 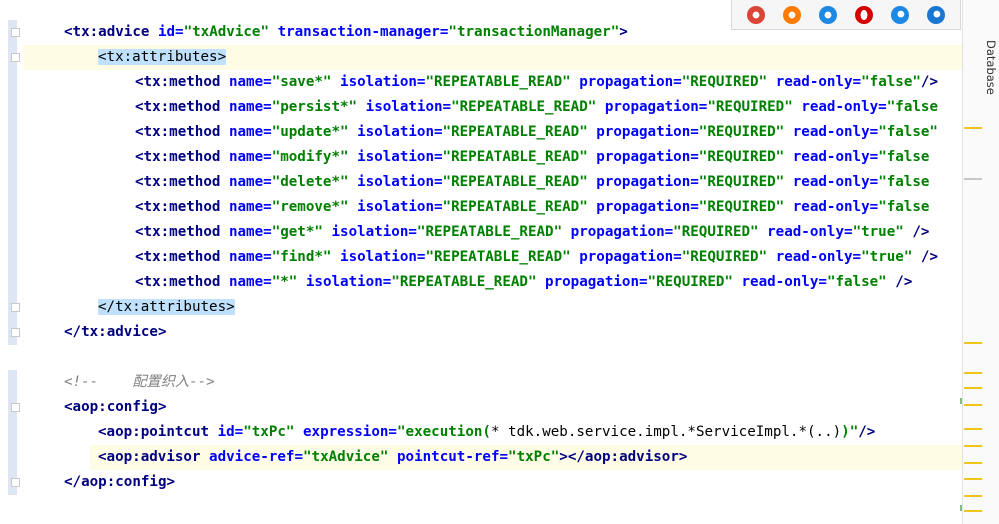 What do you see at coordinates (310, 207) in the screenshot?
I see `code-token-val: "remove*"` at bounding box center [310, 207].